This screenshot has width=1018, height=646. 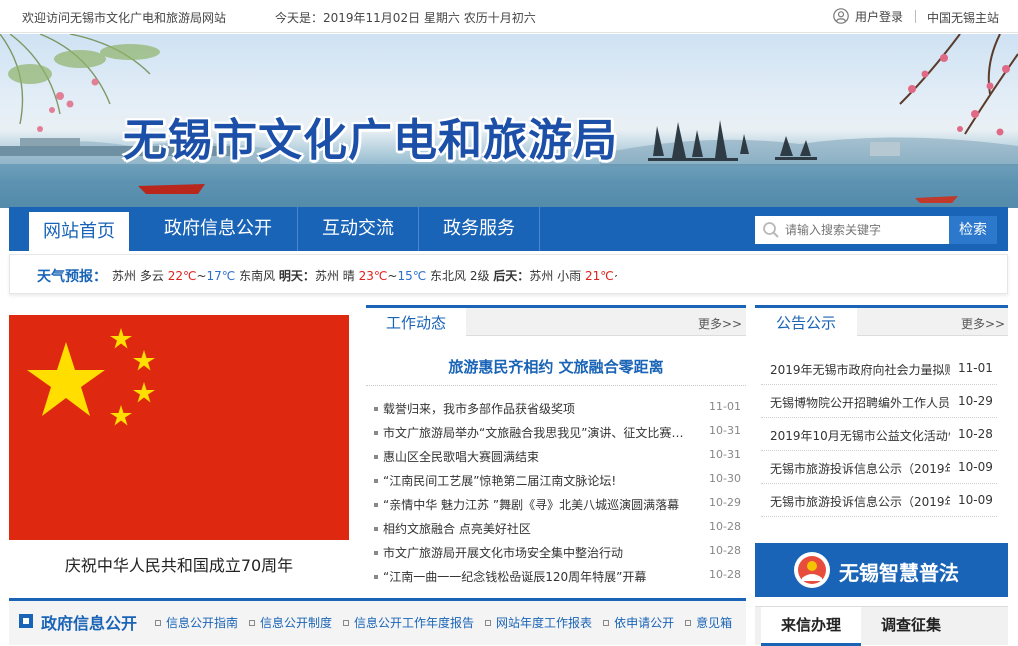 I want to click on nav-divider, so click(x=539, y=229).